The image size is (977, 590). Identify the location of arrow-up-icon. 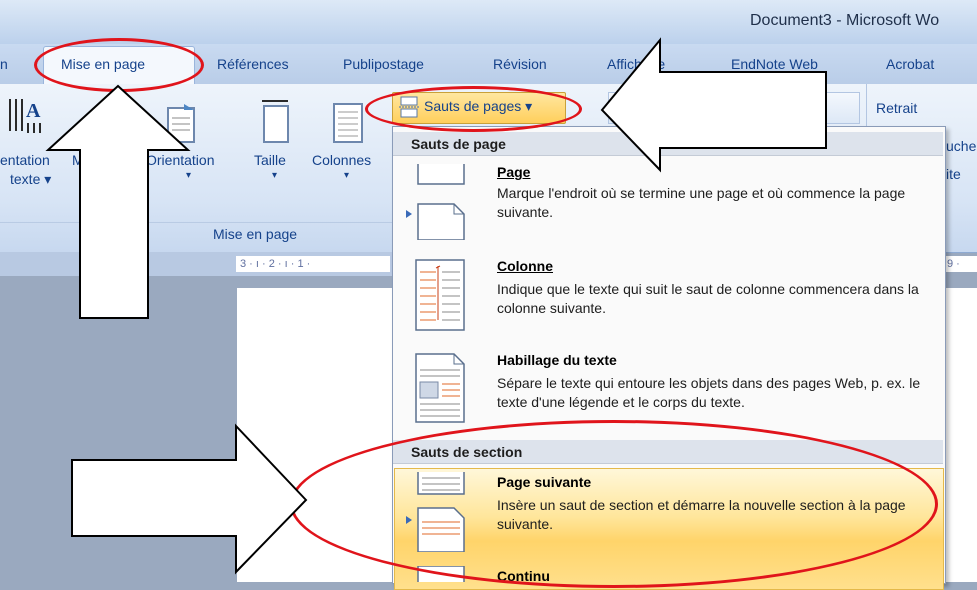
(118, 201).